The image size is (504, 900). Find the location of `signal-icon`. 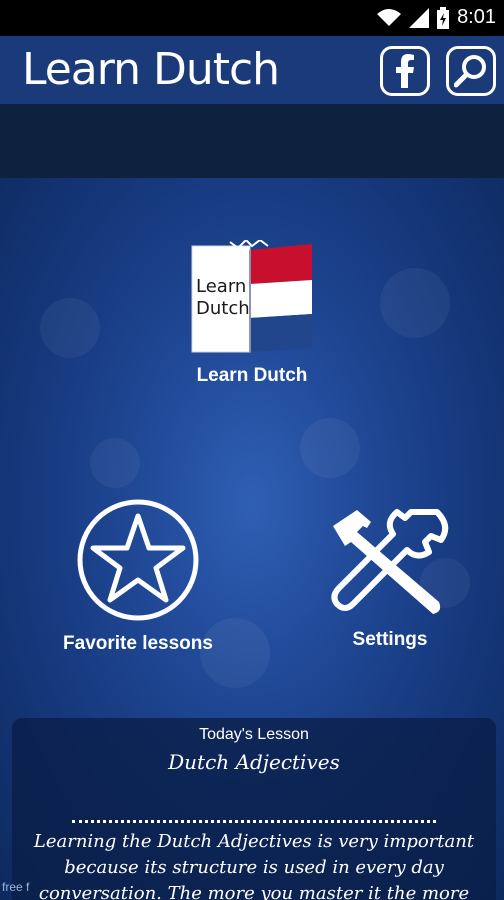

signal-icon is located at coordinates (419, 17).